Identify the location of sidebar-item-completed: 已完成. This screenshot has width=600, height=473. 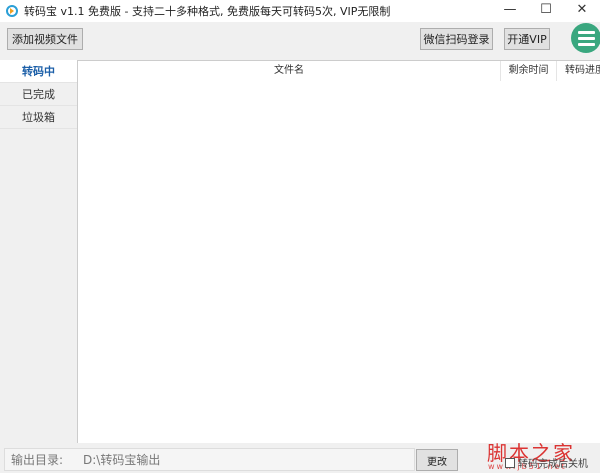
(38, 94).